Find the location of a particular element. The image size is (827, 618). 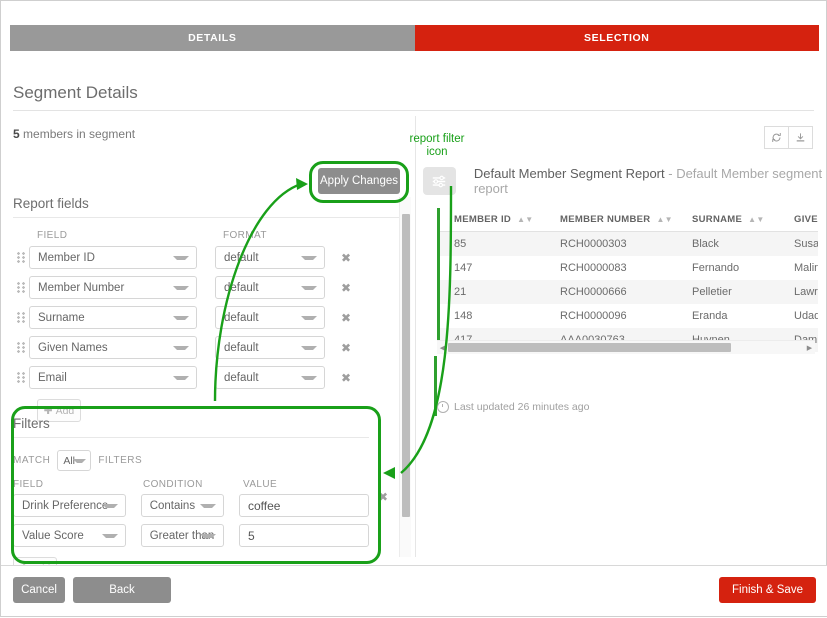

column-header-member-number: MEMBER NUMBER ▲▼ is located at coordinates (612, 220).